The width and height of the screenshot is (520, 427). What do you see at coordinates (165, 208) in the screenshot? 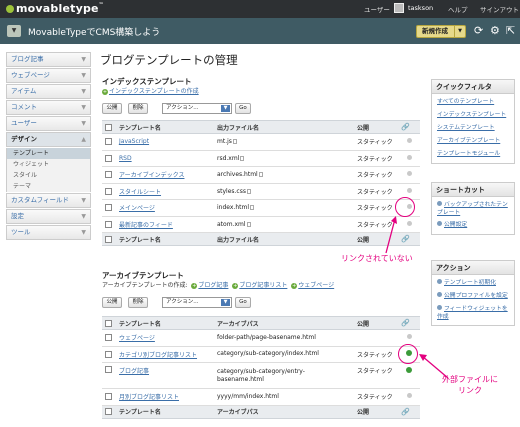
I see `template-name-link: メインページ` at bounding box center [165, 208].